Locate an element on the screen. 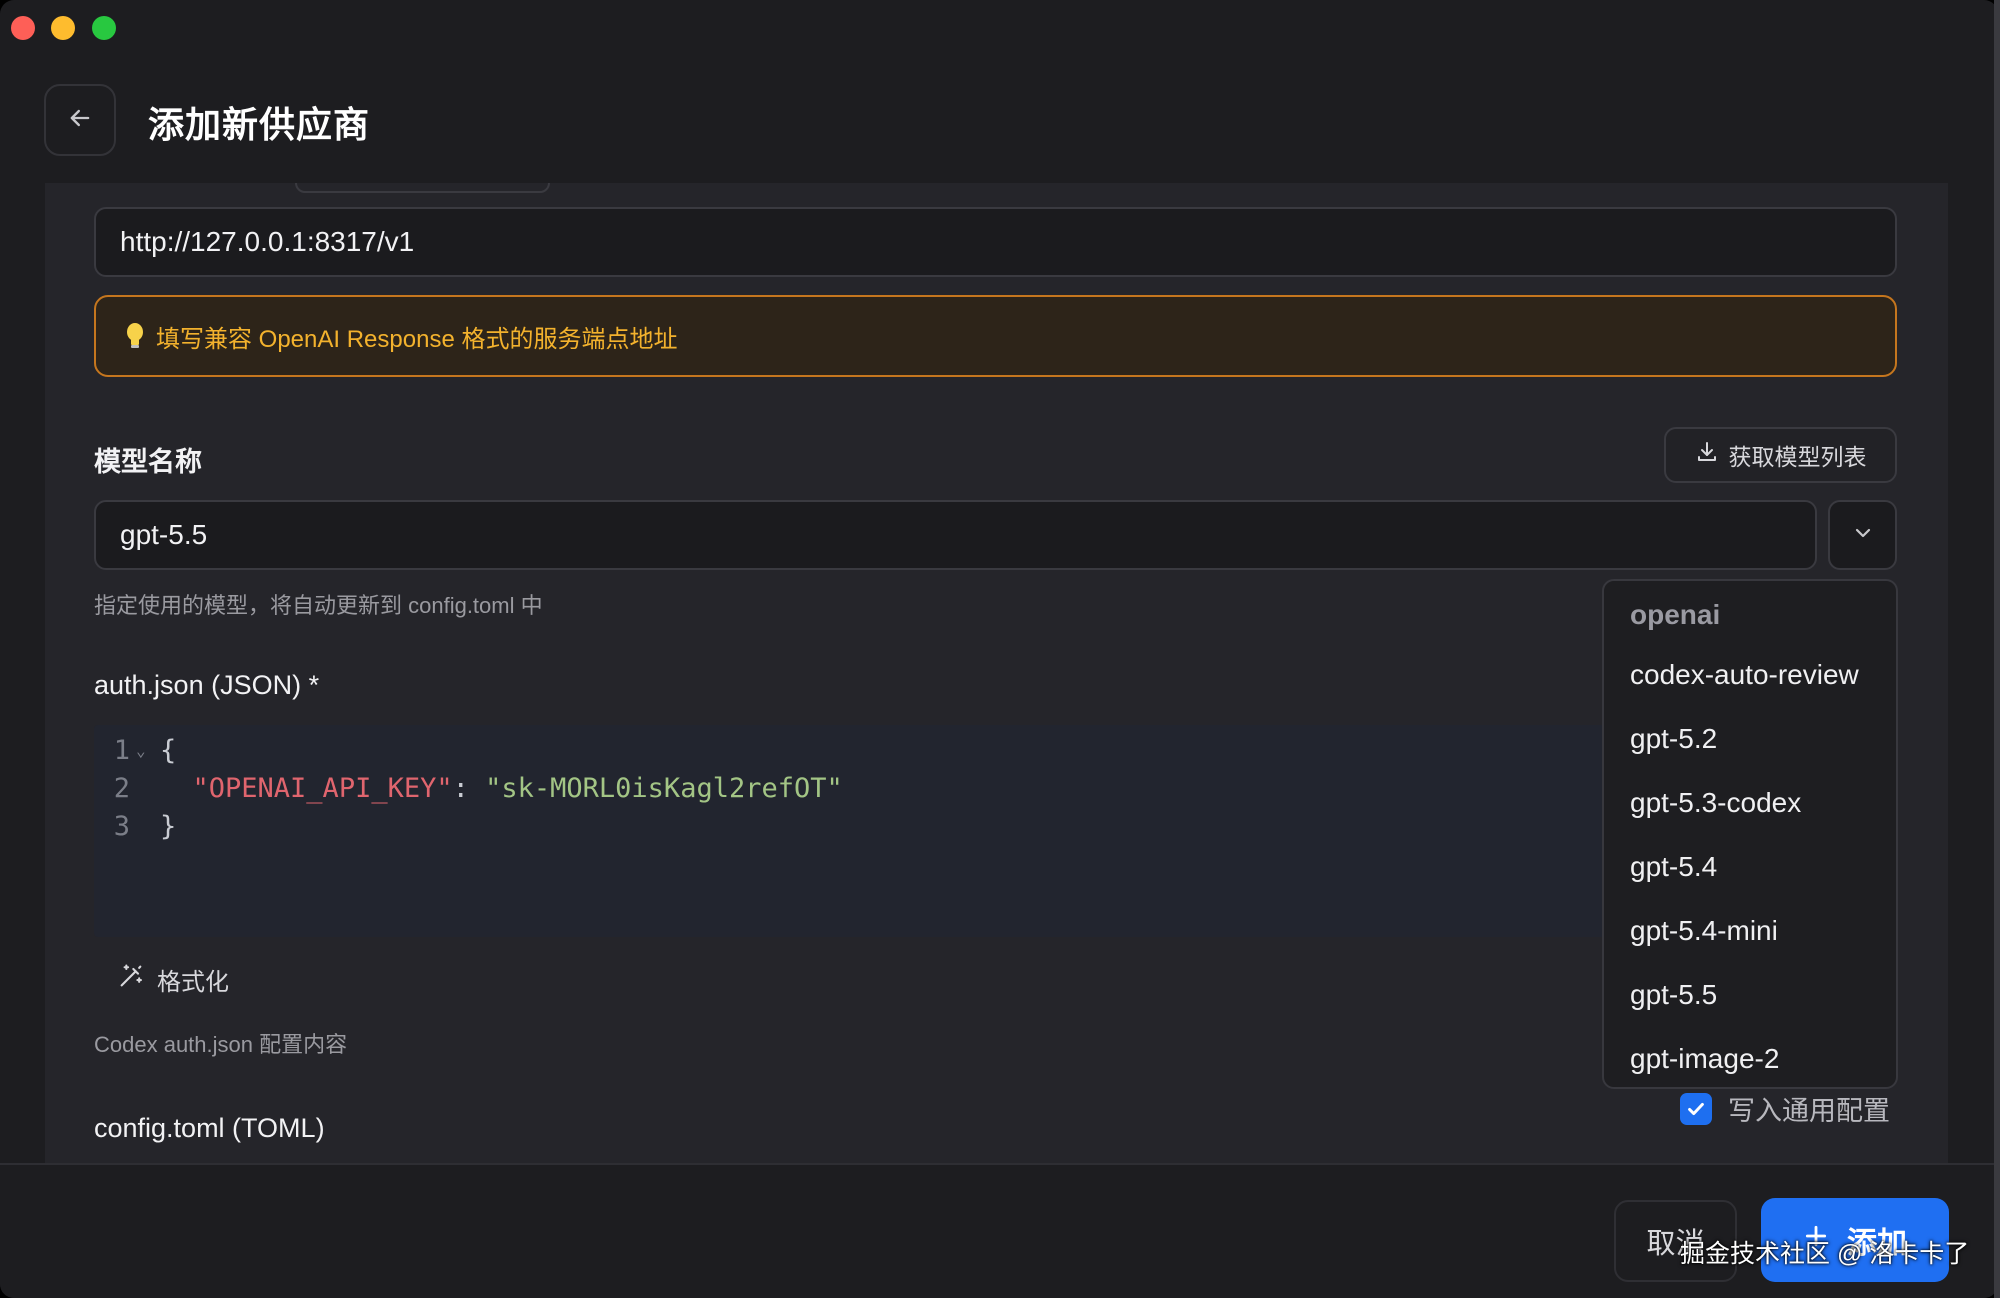  code-line: 3 } is located at coordinates (135, 826).